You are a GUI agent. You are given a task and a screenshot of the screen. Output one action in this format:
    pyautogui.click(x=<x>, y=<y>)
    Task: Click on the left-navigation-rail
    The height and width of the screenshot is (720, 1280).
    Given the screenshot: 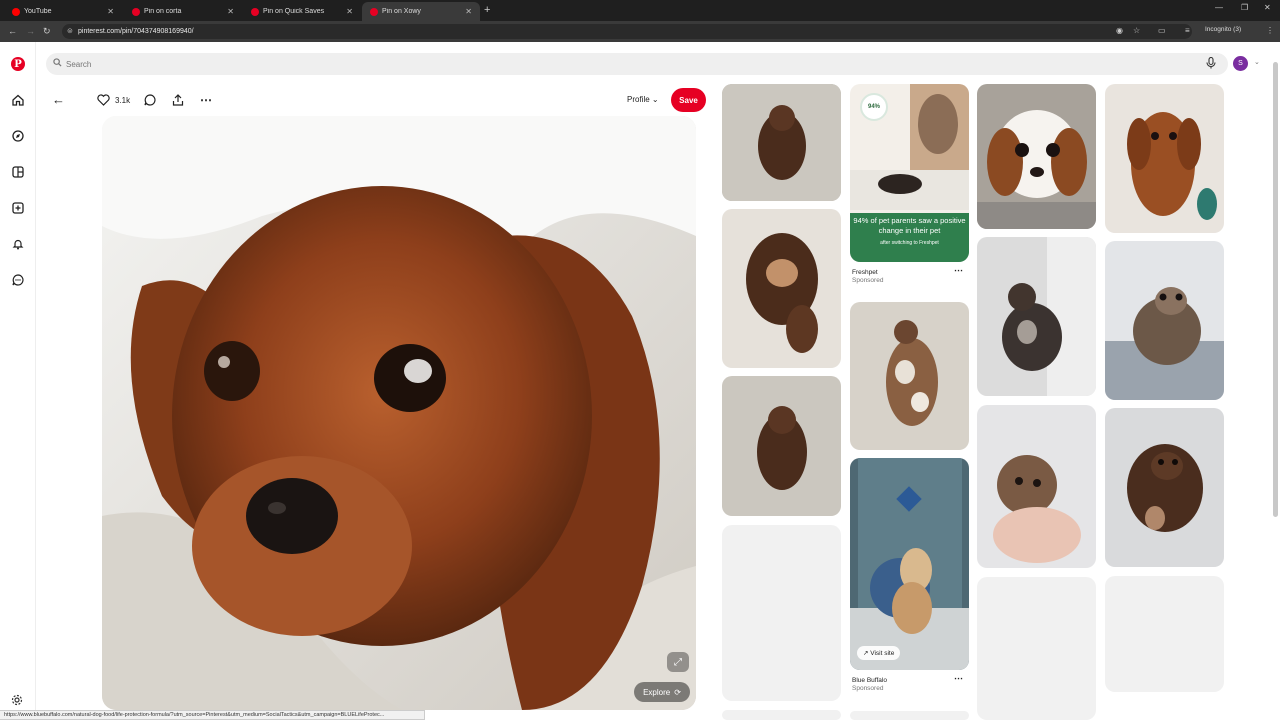 What is the action you would take?
    pyautogui.click(x=18, y=381)
    